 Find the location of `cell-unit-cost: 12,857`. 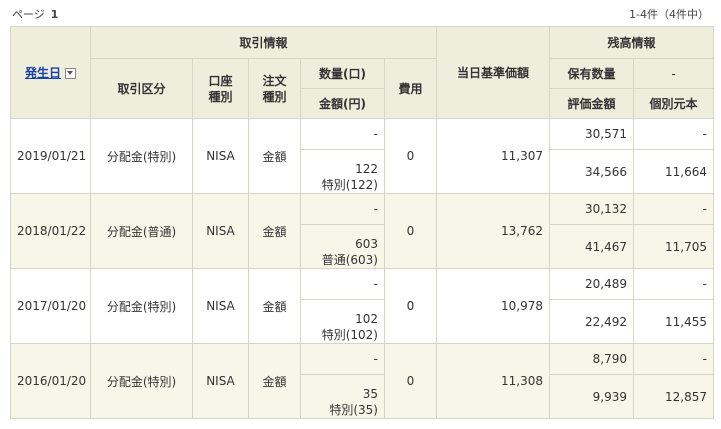

cell-unit-cost: 12,857 is located at coordinates (673, 396).